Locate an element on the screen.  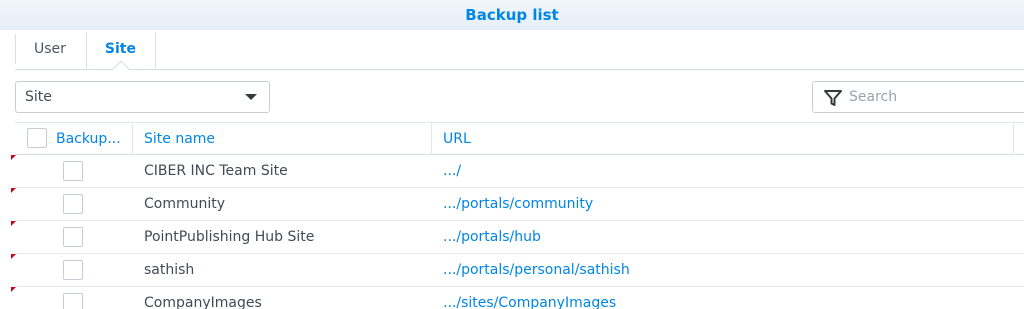
url-link: .../portals/personal/sathish is located at coordinates (536, 270).